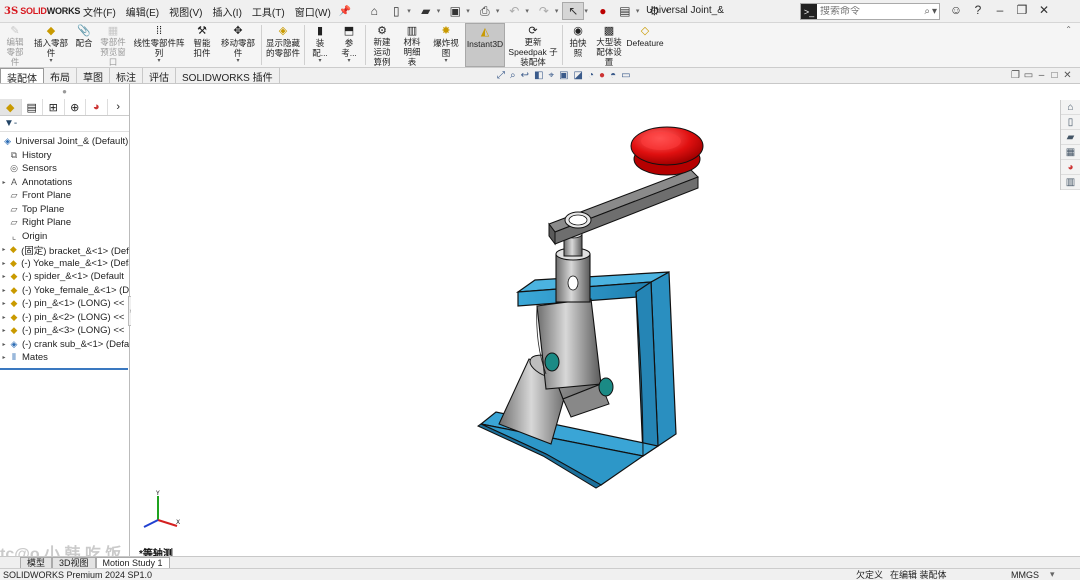  I want to click on tree-filter: ▼-, so click(64, 124).